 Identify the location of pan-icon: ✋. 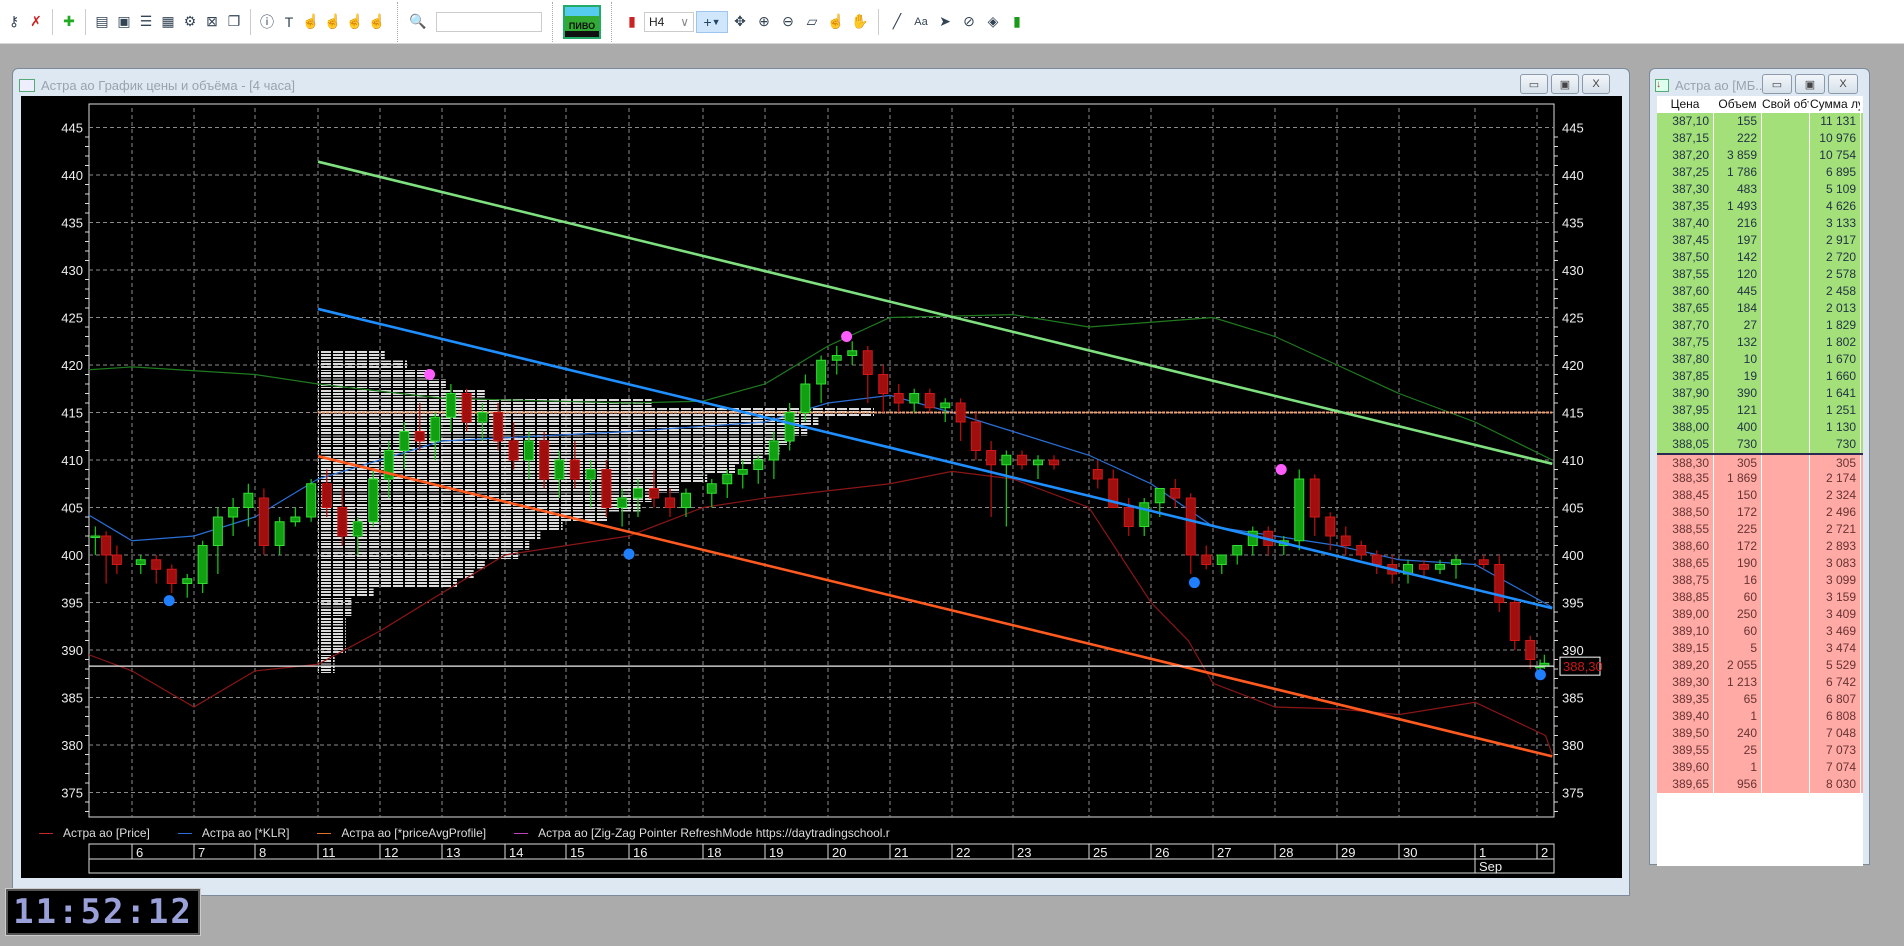
(860, 22).